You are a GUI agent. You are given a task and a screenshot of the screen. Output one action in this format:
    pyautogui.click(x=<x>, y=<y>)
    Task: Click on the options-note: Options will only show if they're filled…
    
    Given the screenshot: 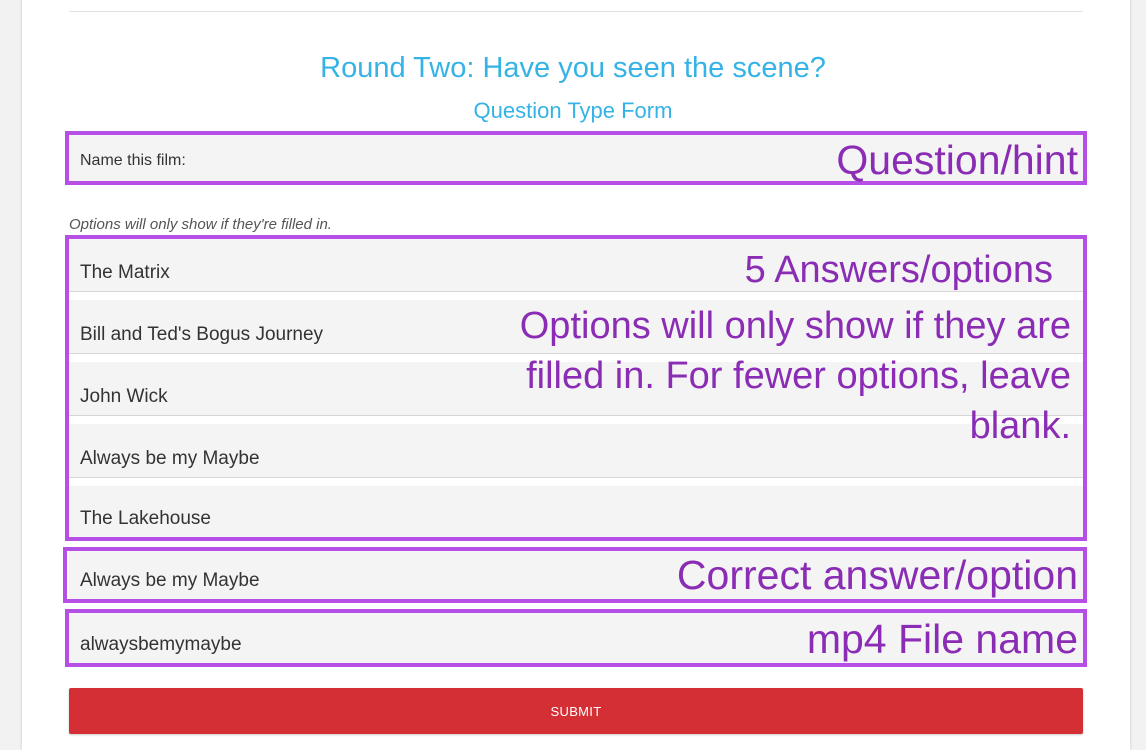 What is the action you would take?
    pyautogui.click(x=200, y=224)
    